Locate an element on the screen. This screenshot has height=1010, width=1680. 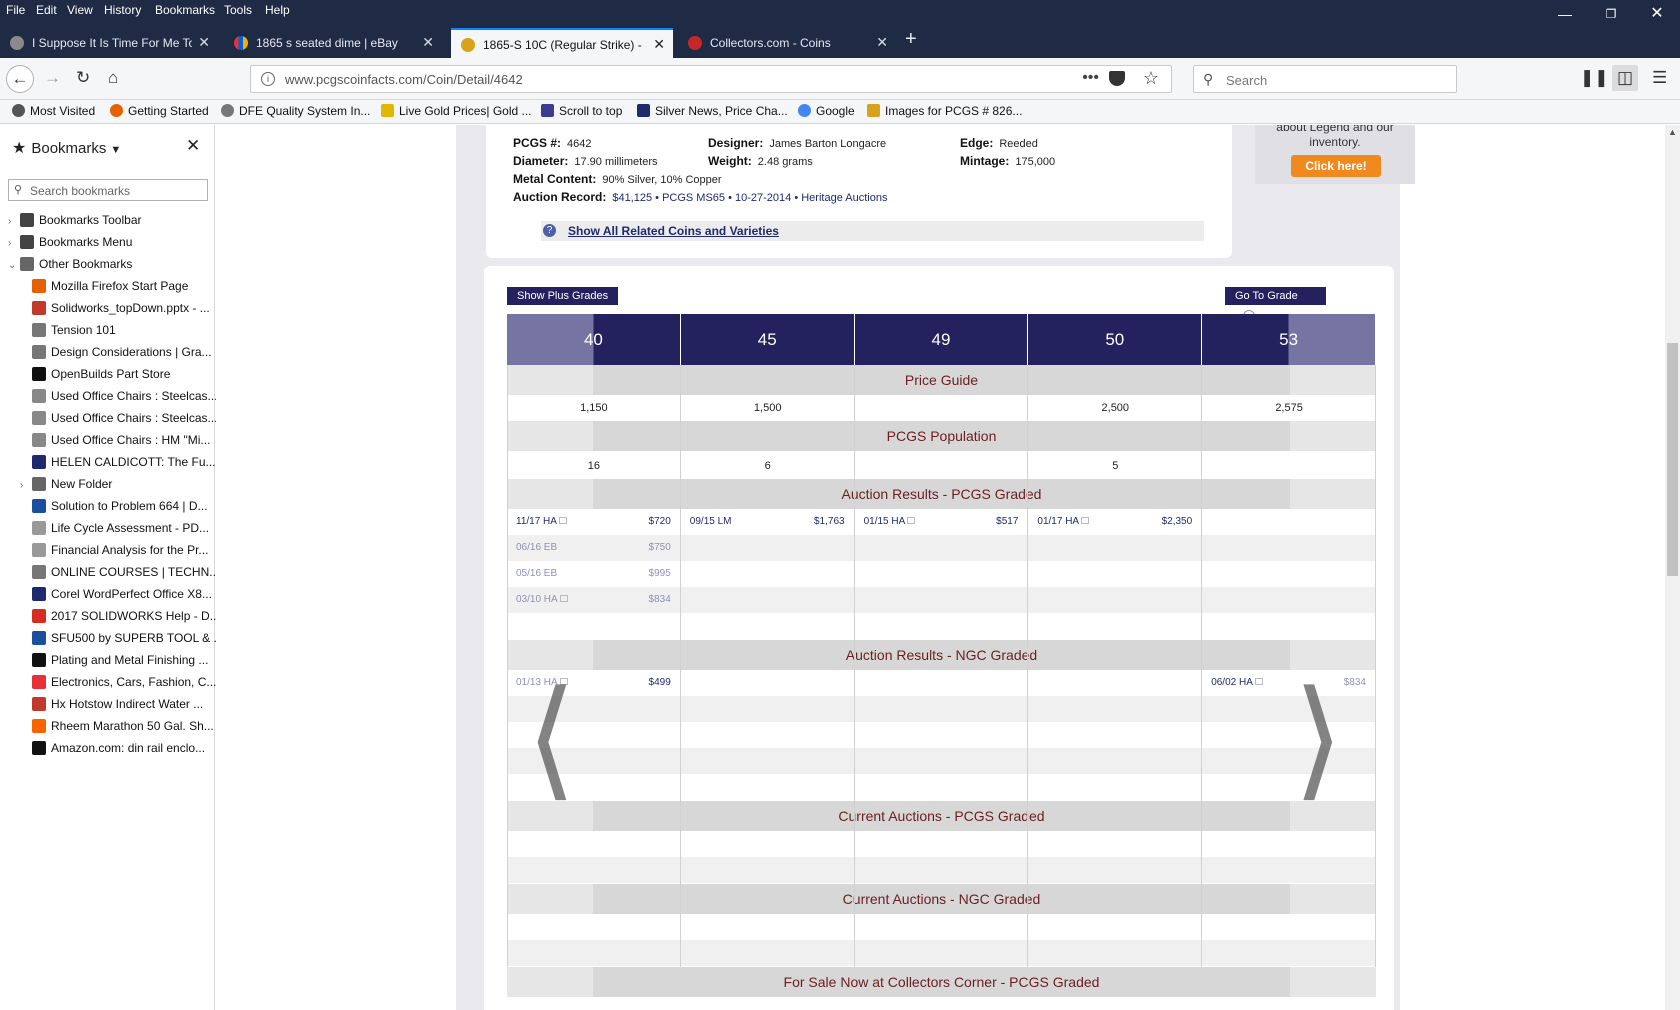
menu-history: History is located at coordinates (122, 10).